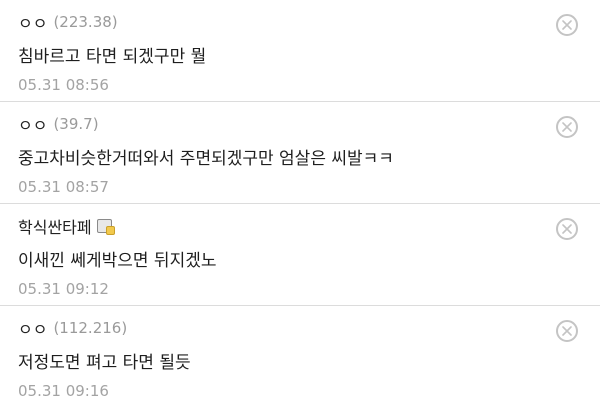  Describe the element at coordinates (277, 328) in the screenshot. I see `comment-header: ㅇㅇ (112.216)` at that location.